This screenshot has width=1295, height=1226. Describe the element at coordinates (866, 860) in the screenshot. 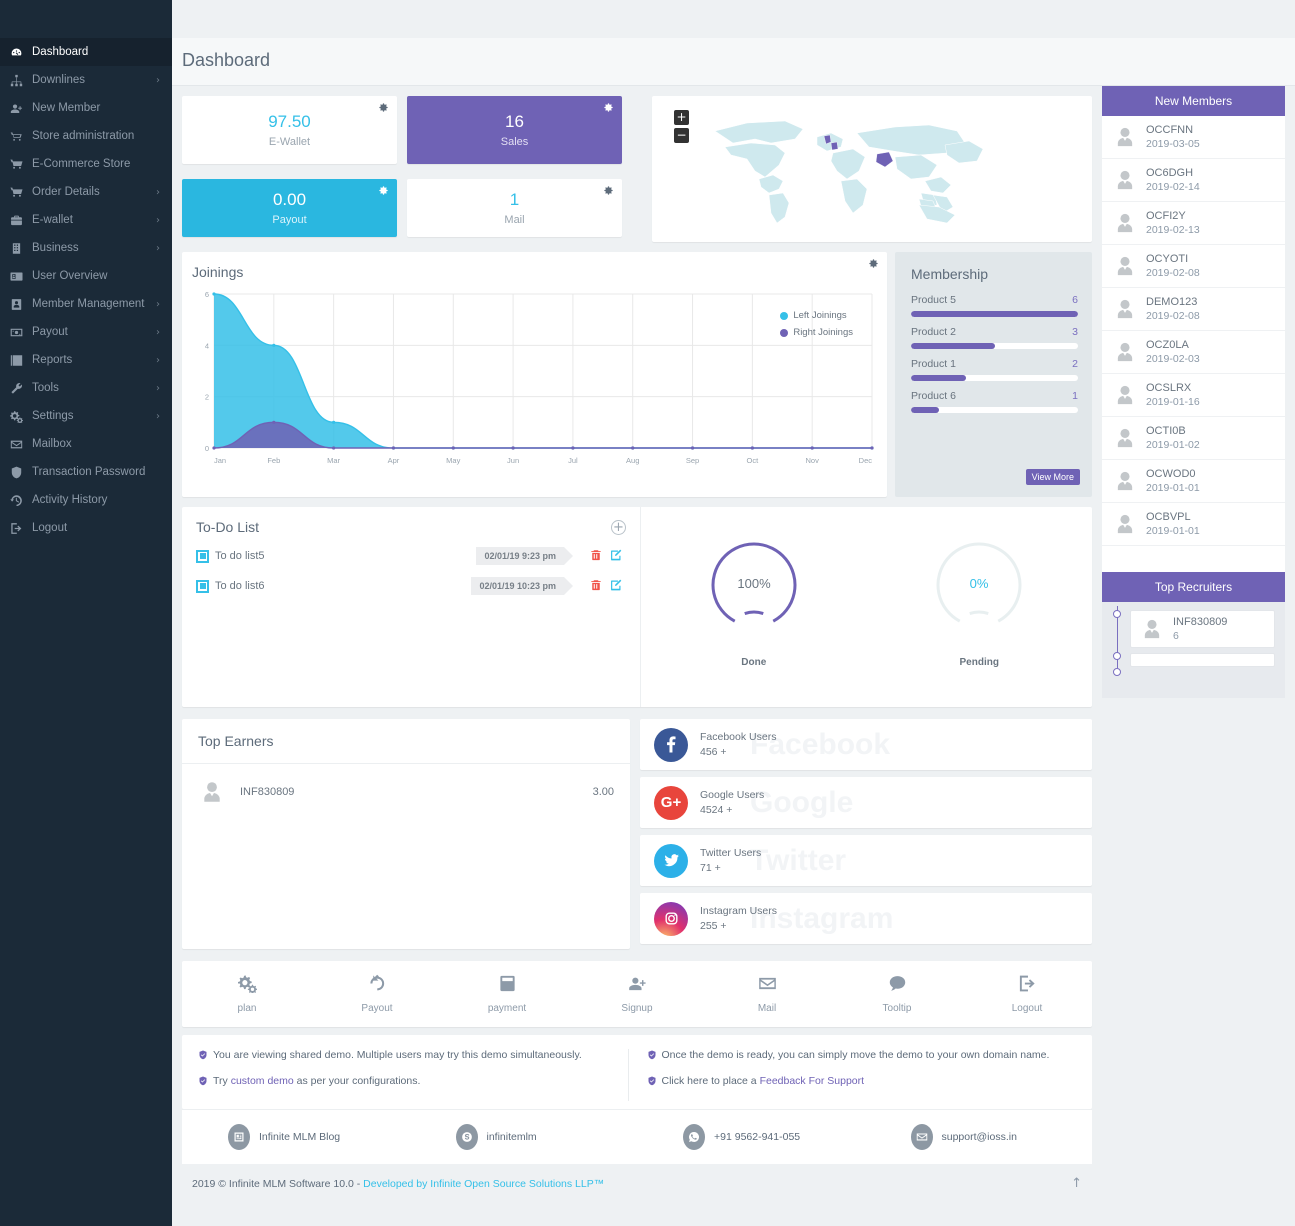

I see `social-card-twitter: Twitter Users 71 + Twitter` at that location.